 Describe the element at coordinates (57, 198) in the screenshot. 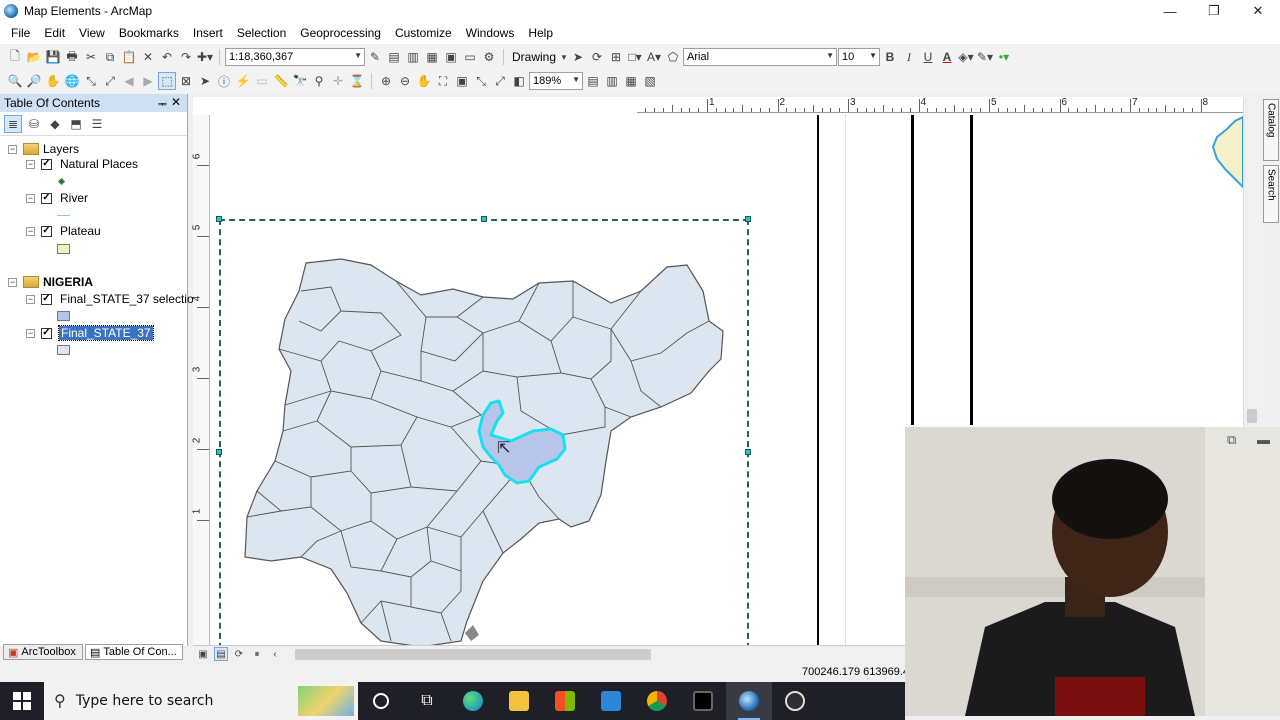

I see `layer-row-river: − ✓ River` at that location.